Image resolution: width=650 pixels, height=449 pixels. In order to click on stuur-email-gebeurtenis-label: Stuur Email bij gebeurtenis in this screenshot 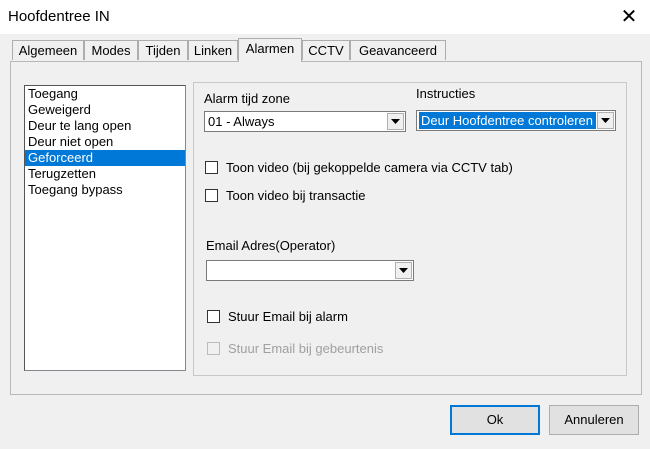, I will do `click(306, 348)`.